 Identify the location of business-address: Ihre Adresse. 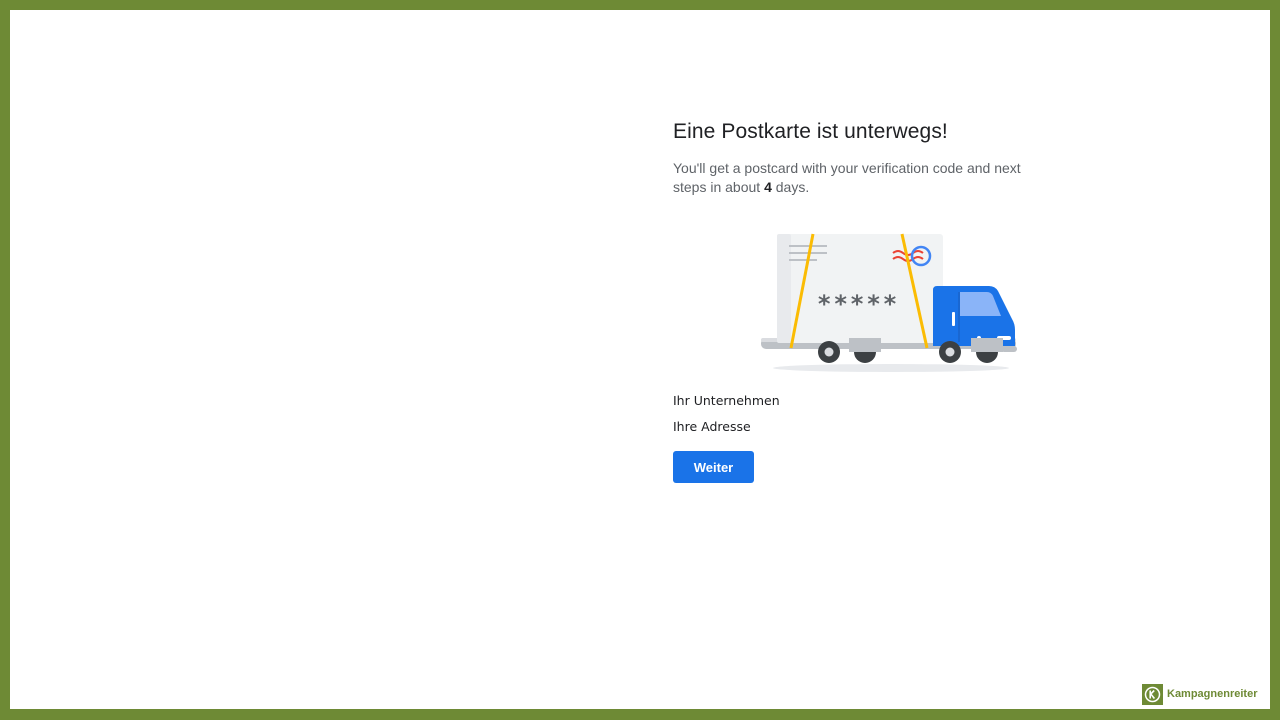
(712, 426).